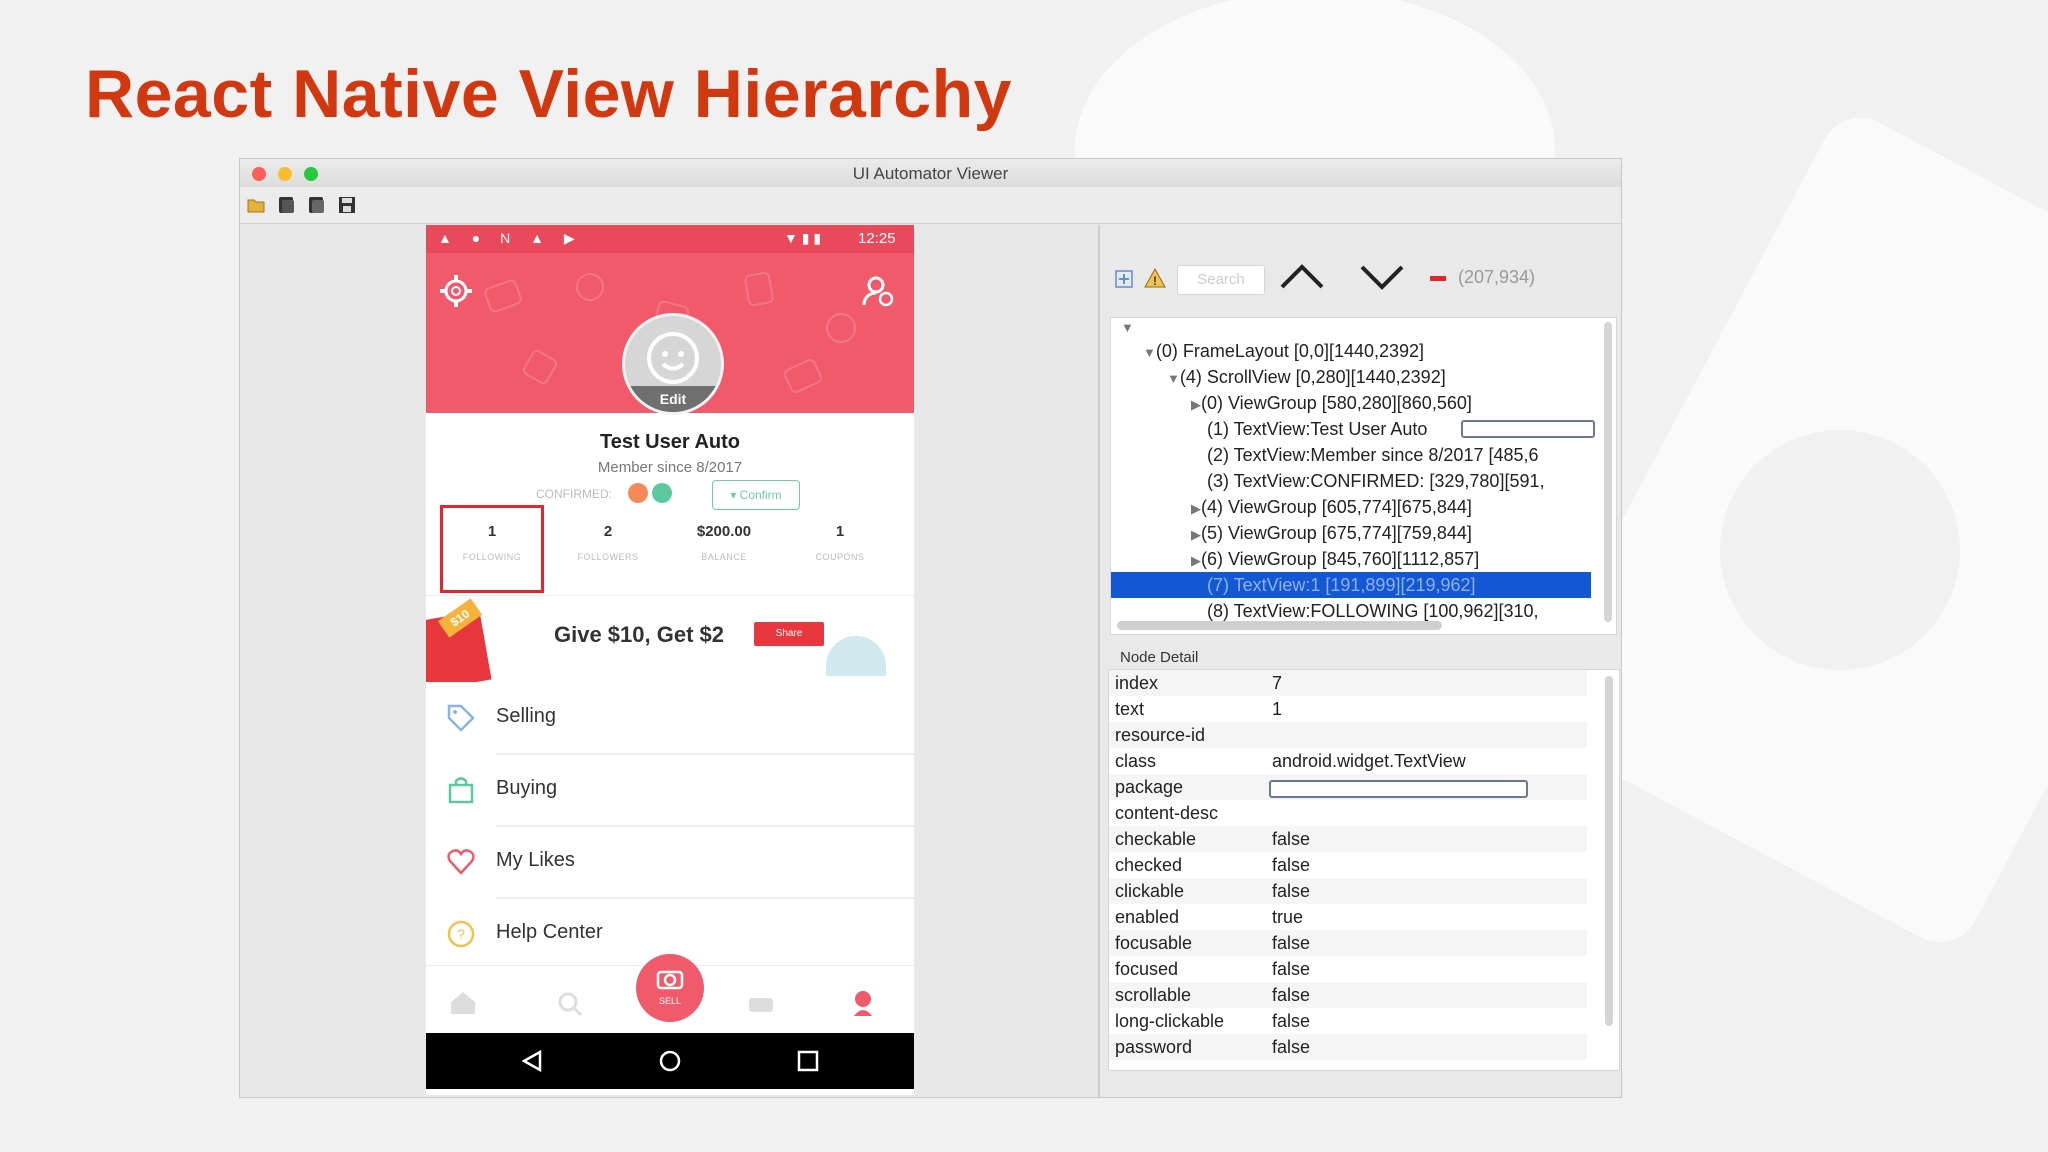 This screenshot has width=2048, height=1152. Describe the element at coordinates (548, 94) in the screenshot. I see `slide-title: React Native View Hierarchy` at that location.